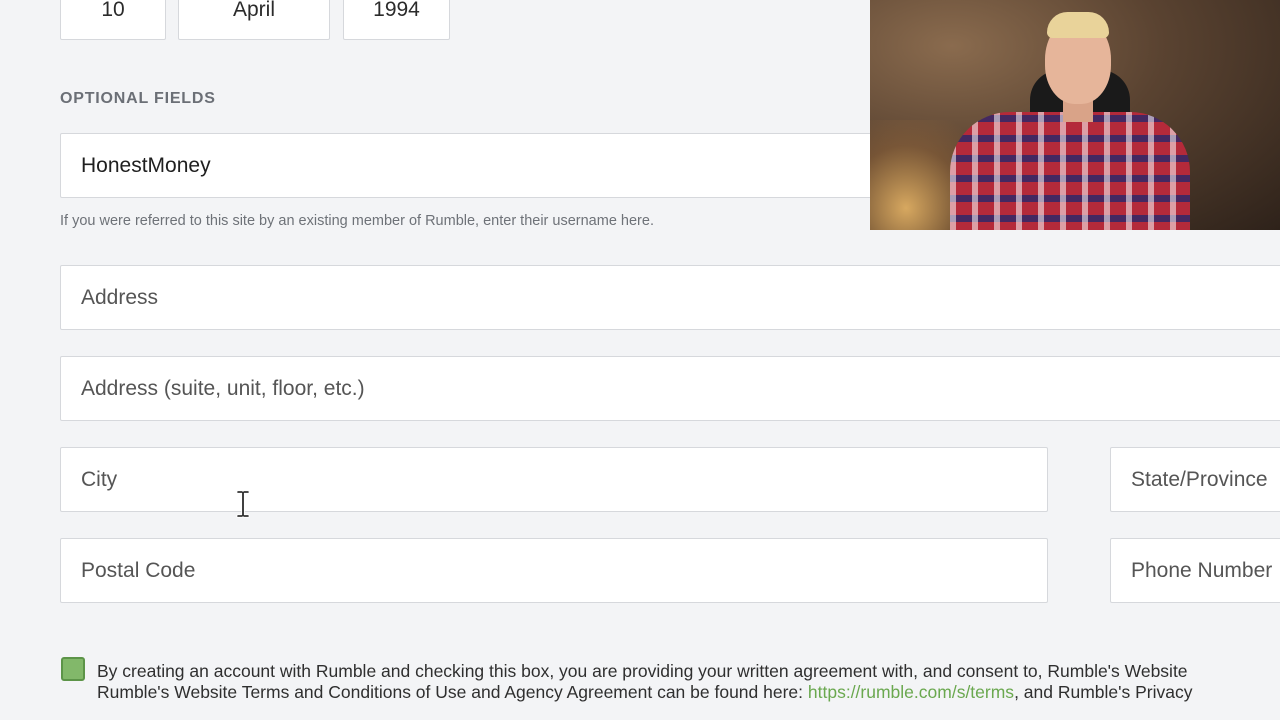 This screenshot has height=720, width=1280. I want to click on birth-day-value: 10, so click(113, 10).